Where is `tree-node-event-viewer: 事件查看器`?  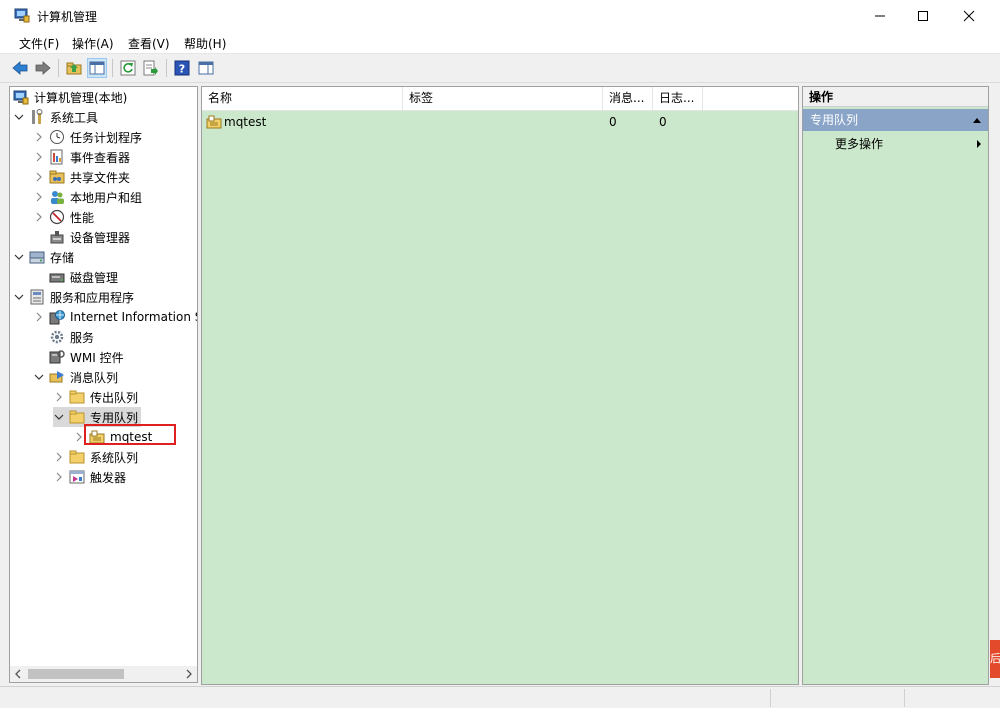
tree-node-event-viewer: 事件查看器 is located at coordinates (81, 157).